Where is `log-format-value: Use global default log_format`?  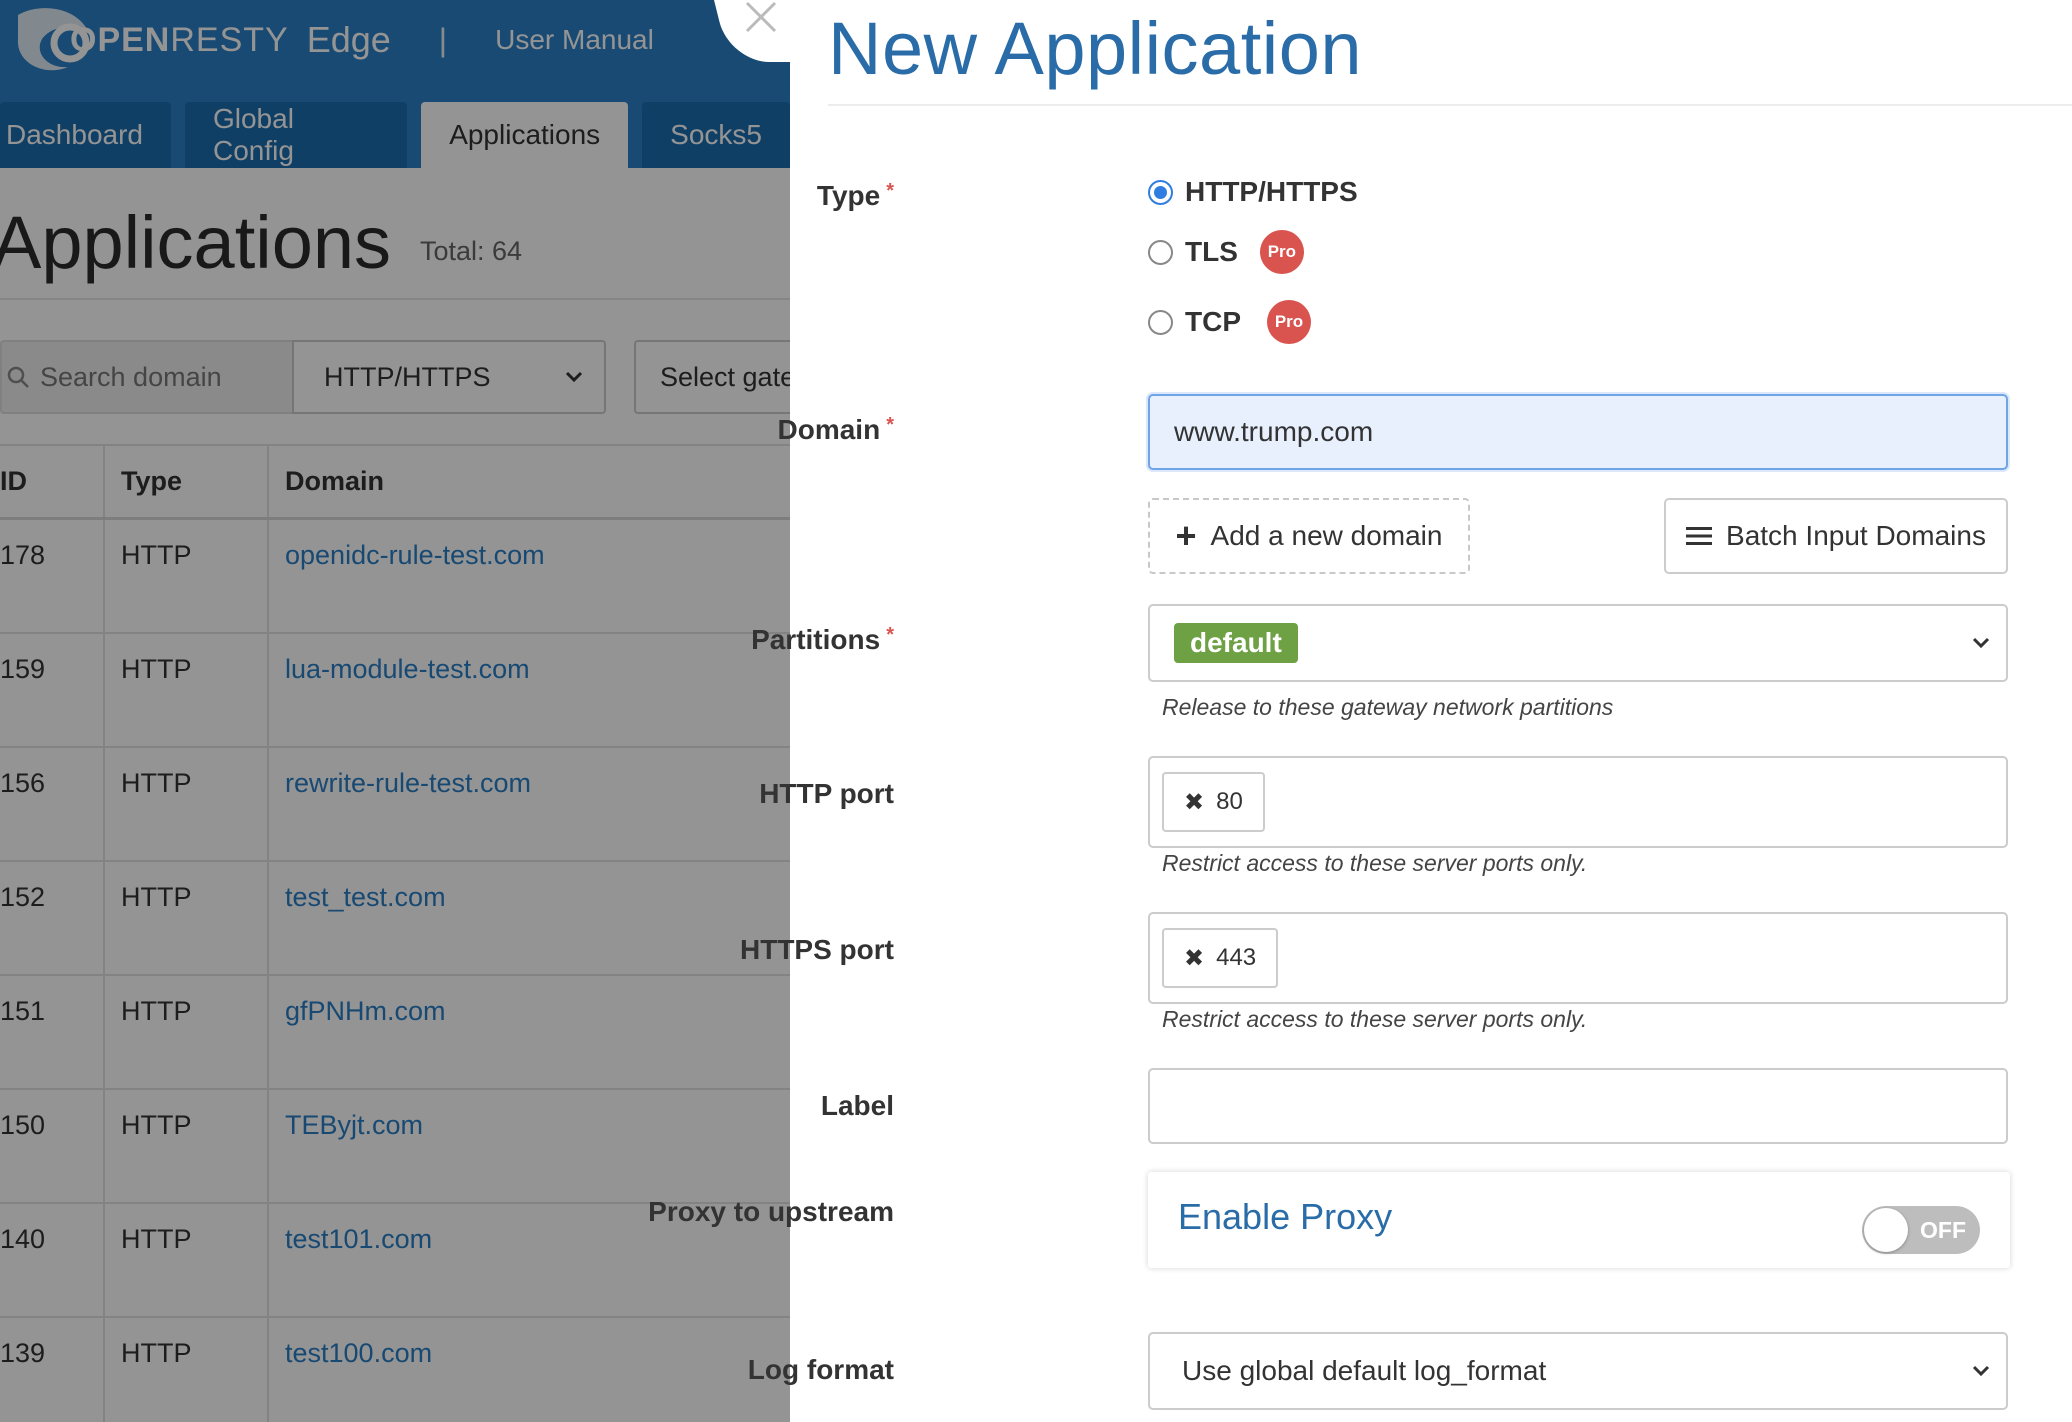 log-format-value: Use global default log_format is located at coordinates (1364, 1370).